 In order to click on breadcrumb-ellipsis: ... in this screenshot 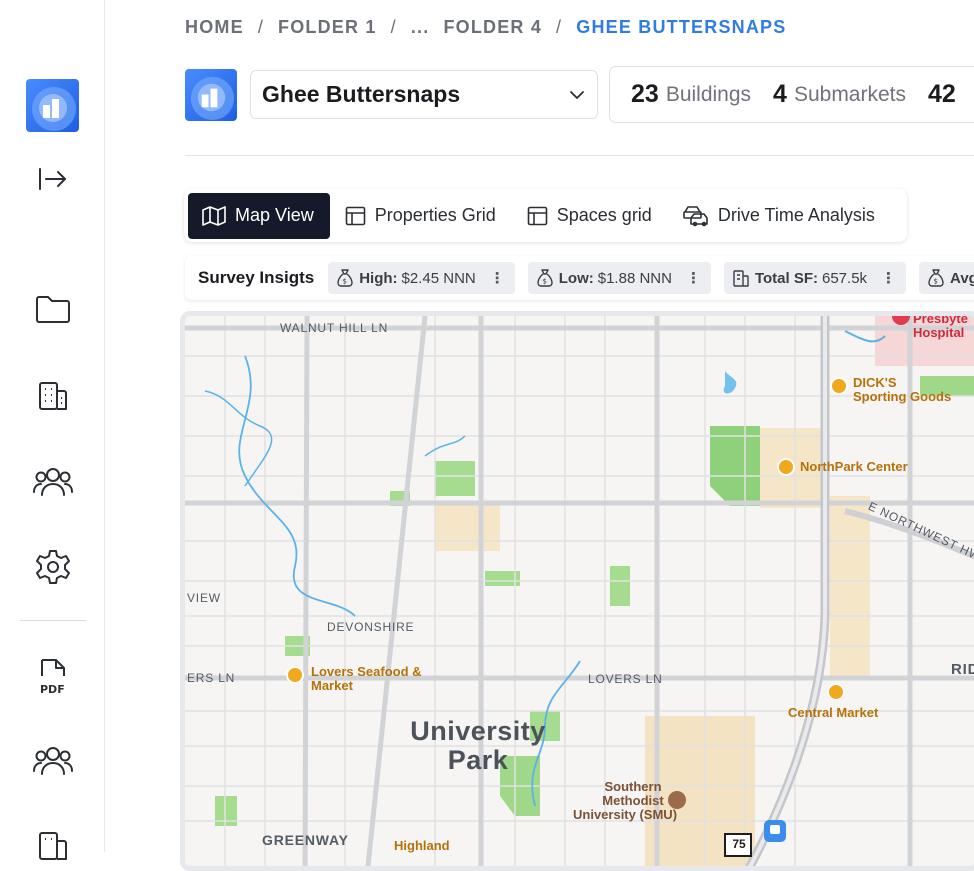, I will do `click(420, 27)`.